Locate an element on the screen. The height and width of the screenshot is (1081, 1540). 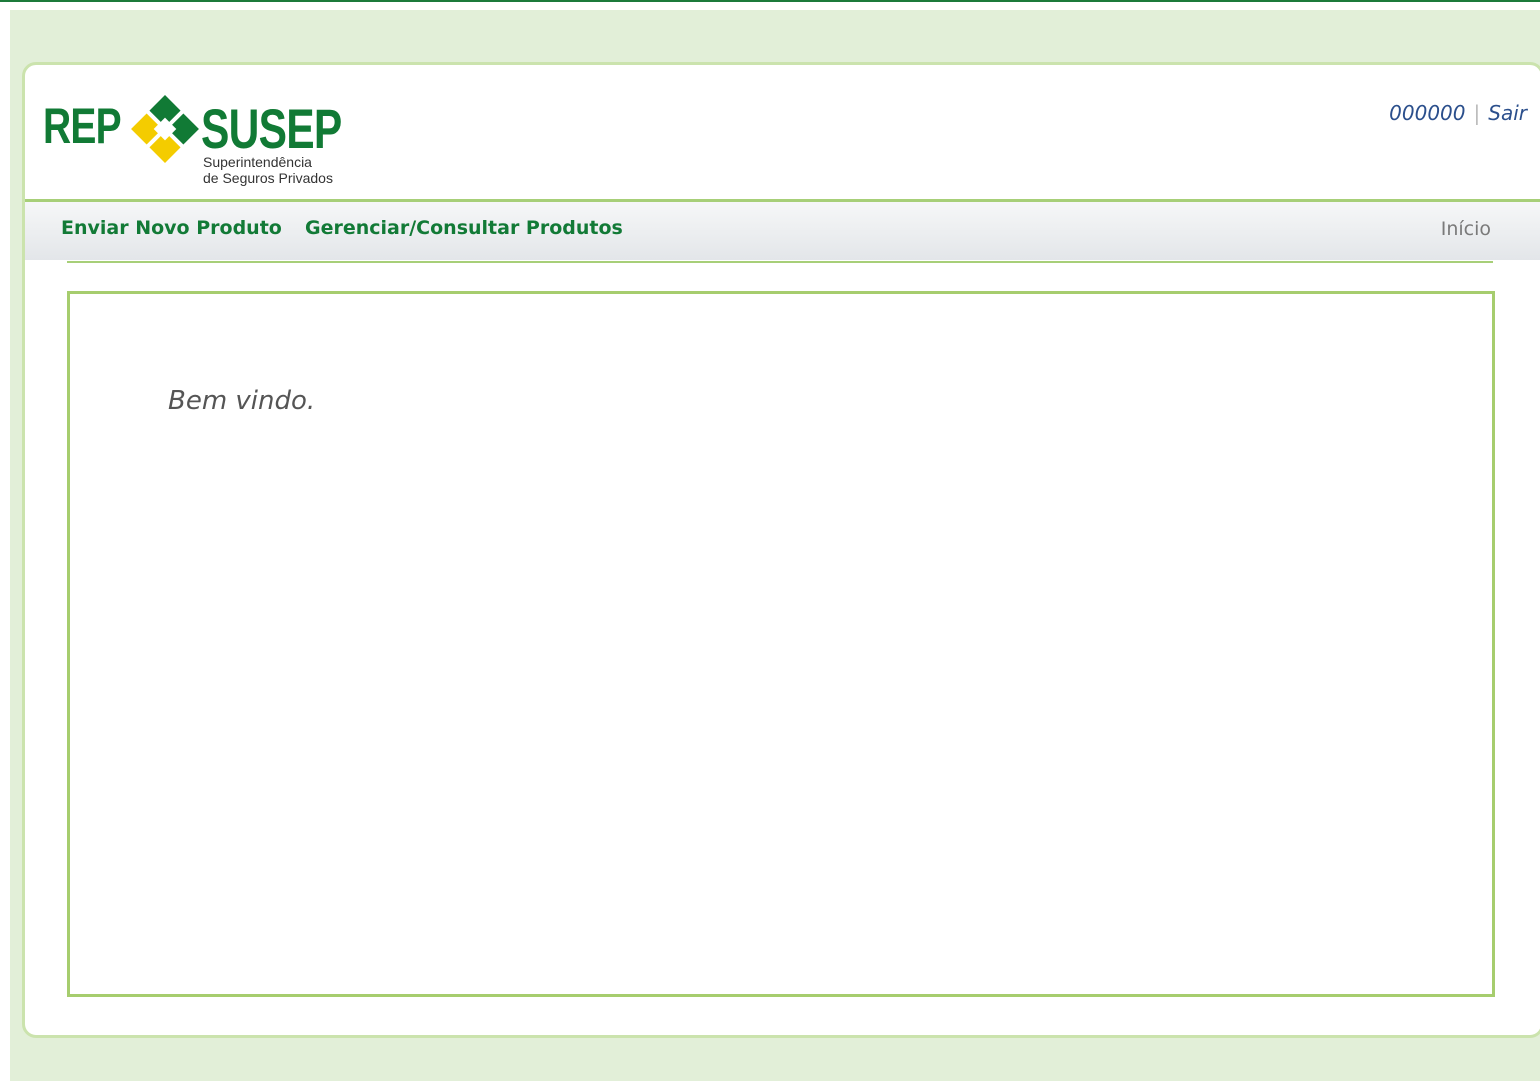
user-id: 000000 is located at coordinates (1427, 113).